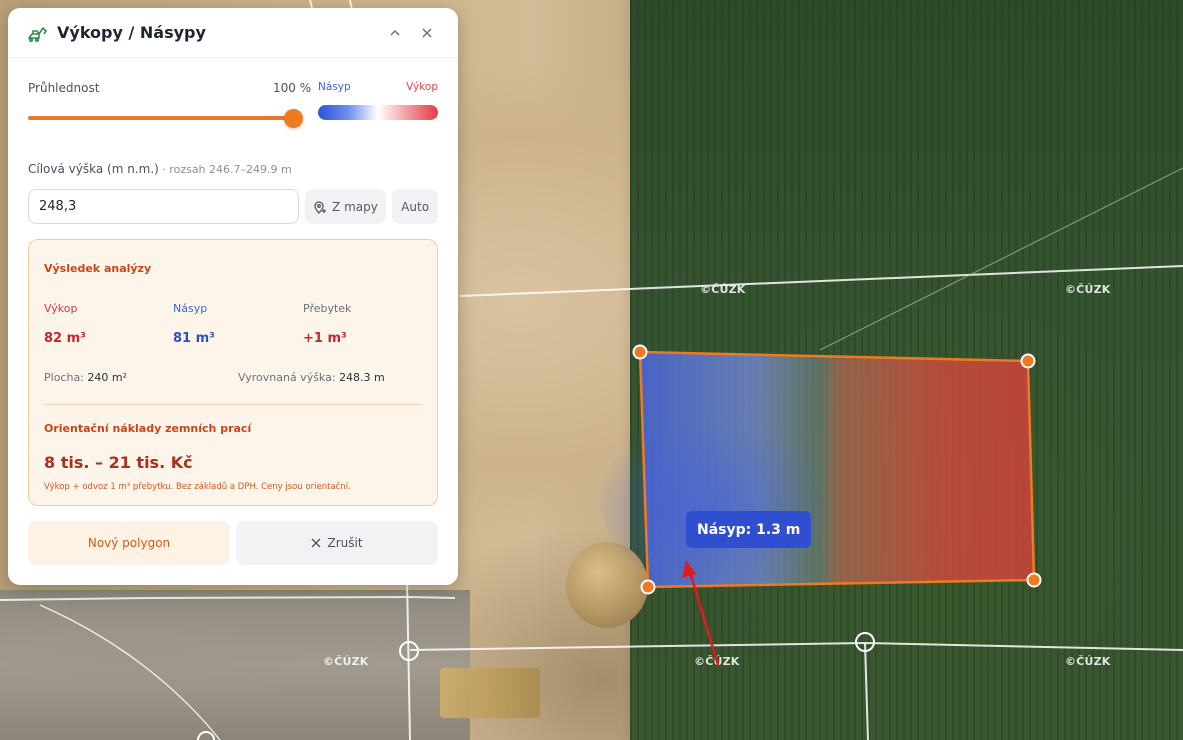 The width and height of the screenshot is (1183, 740). I want to click on map-pin-plus-icon, so click(320, 207).